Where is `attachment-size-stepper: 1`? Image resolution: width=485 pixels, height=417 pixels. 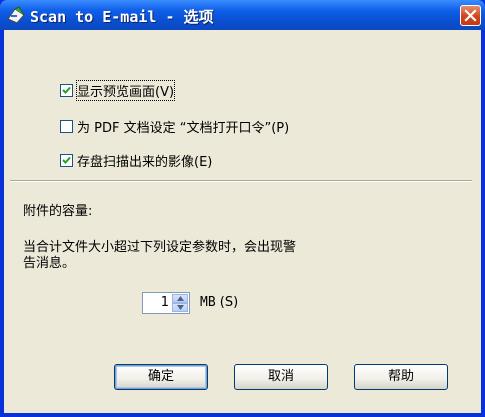
attachment-size-stepper: 1 is located at coordinates (166, 303).